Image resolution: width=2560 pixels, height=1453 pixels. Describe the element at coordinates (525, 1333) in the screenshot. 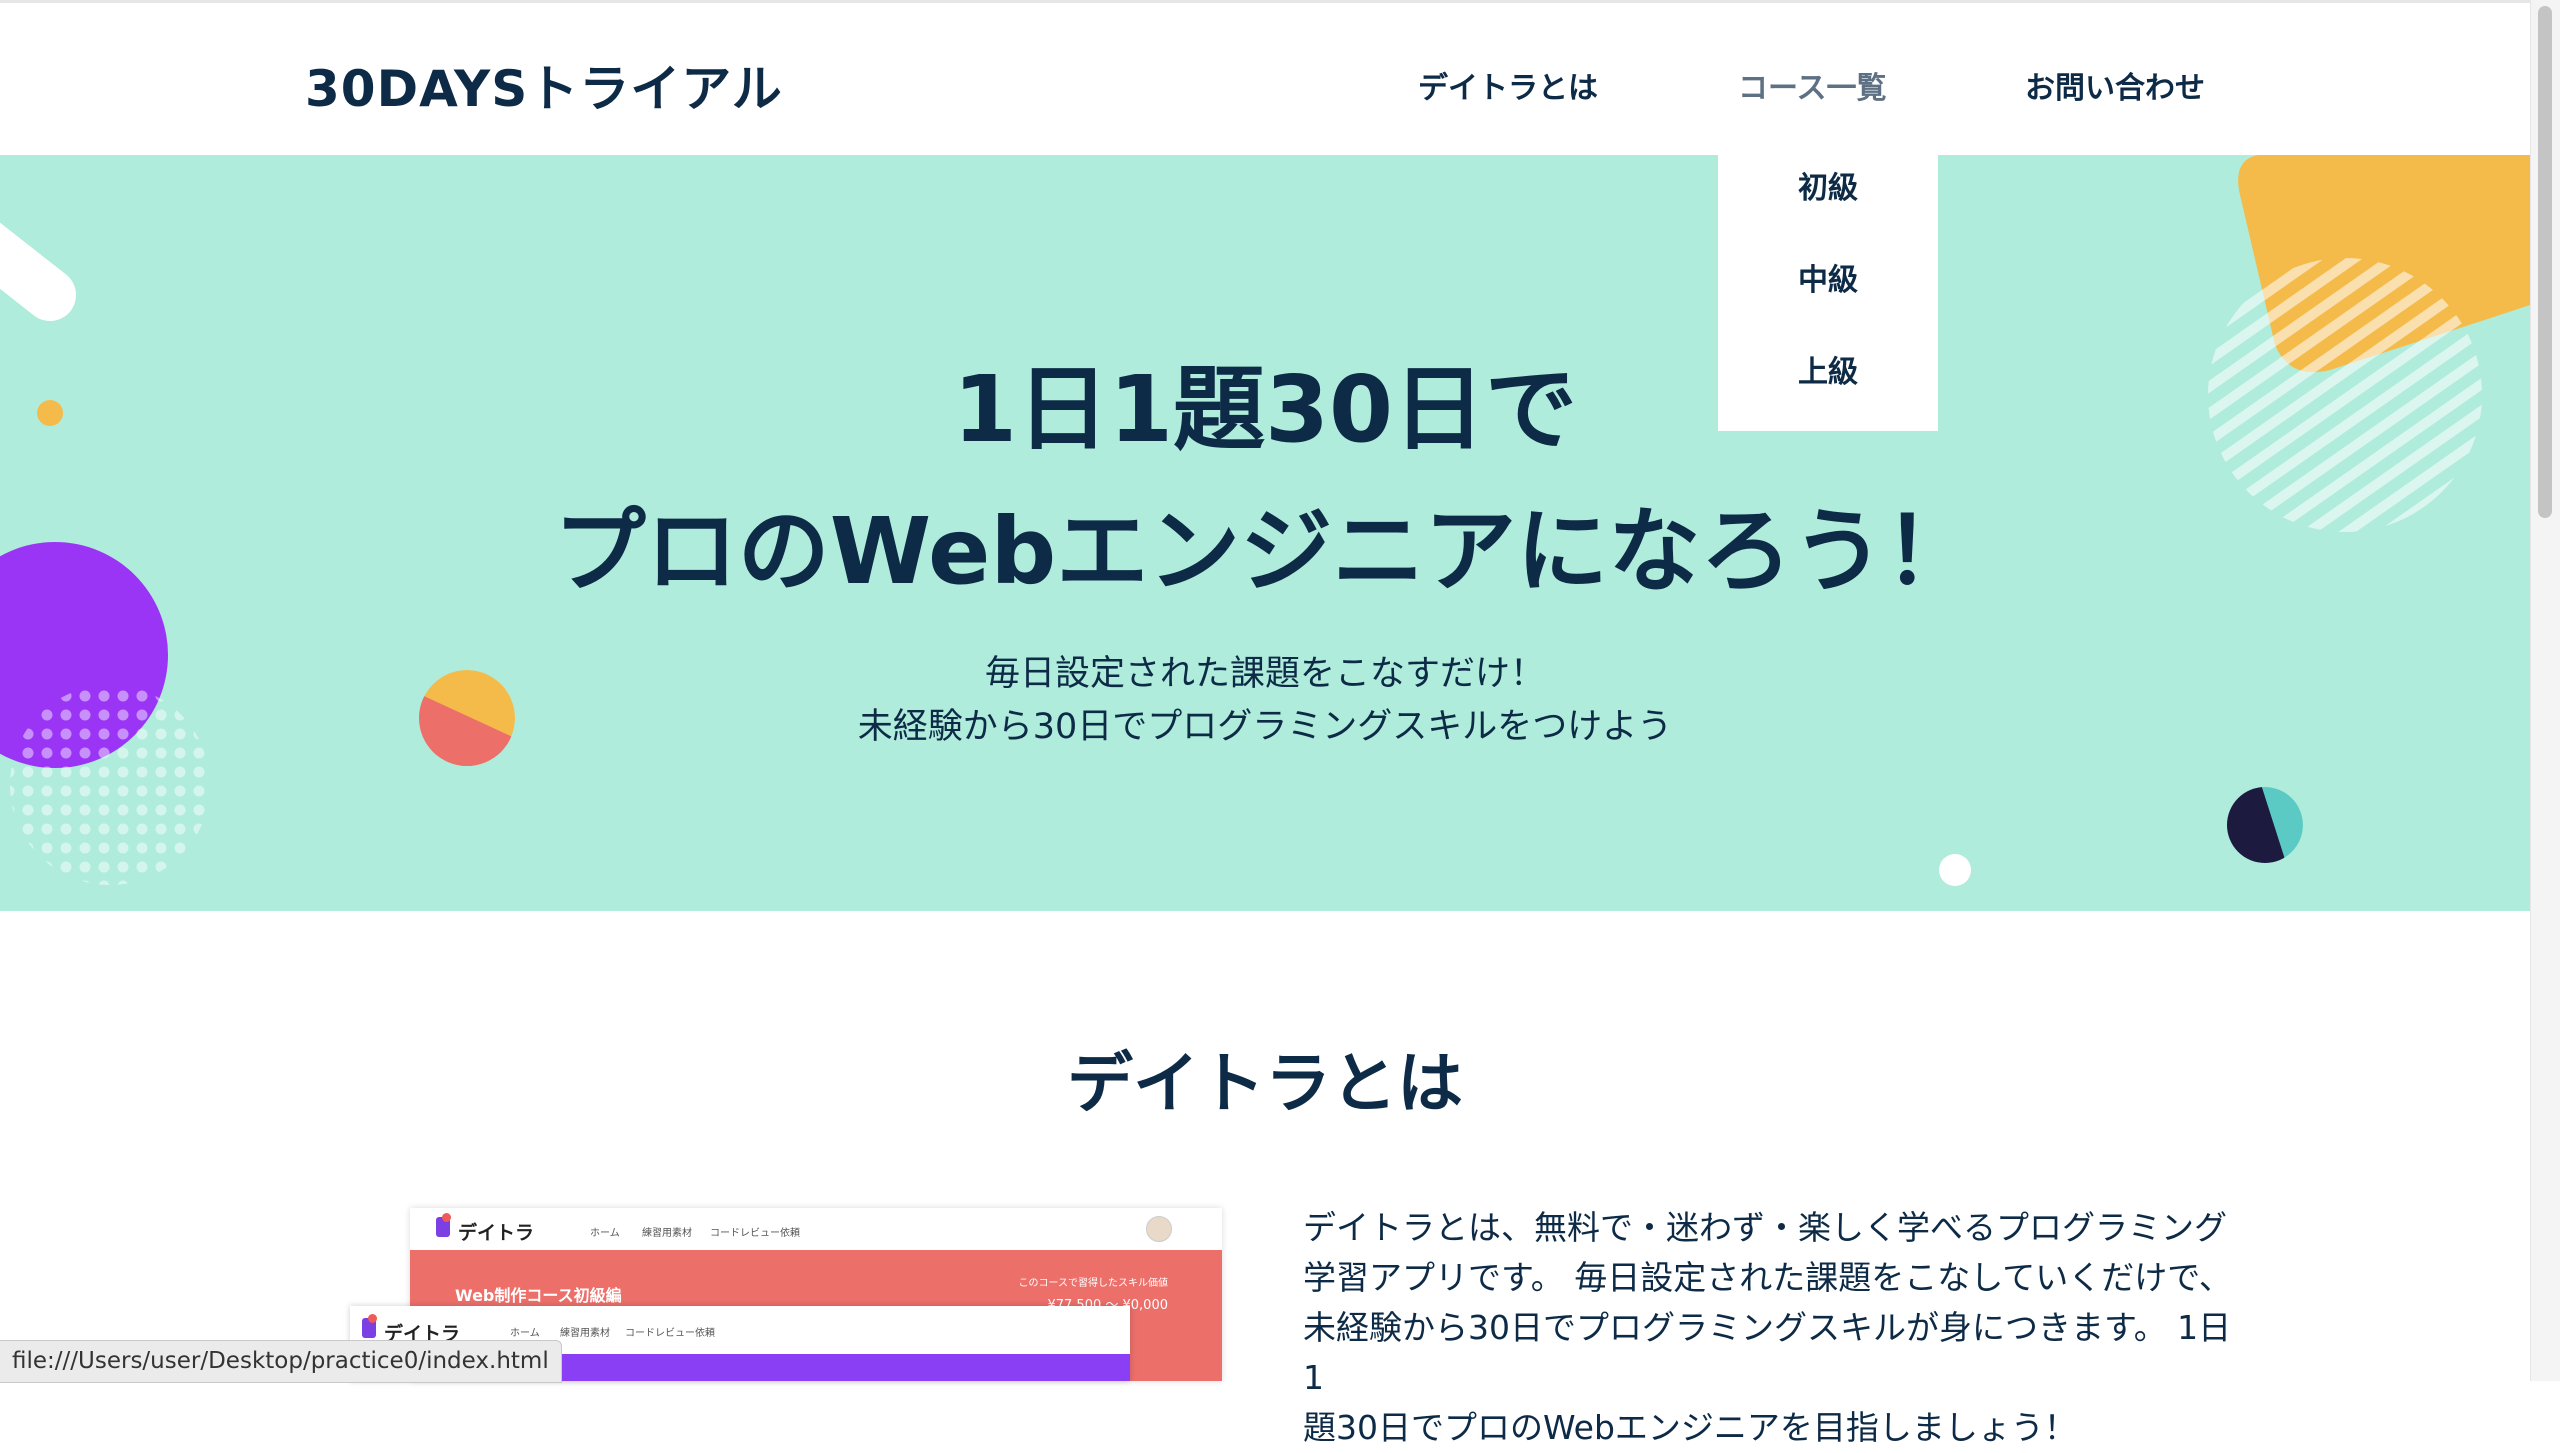

I see `mock-front-nav-home: ホーム` at that location.